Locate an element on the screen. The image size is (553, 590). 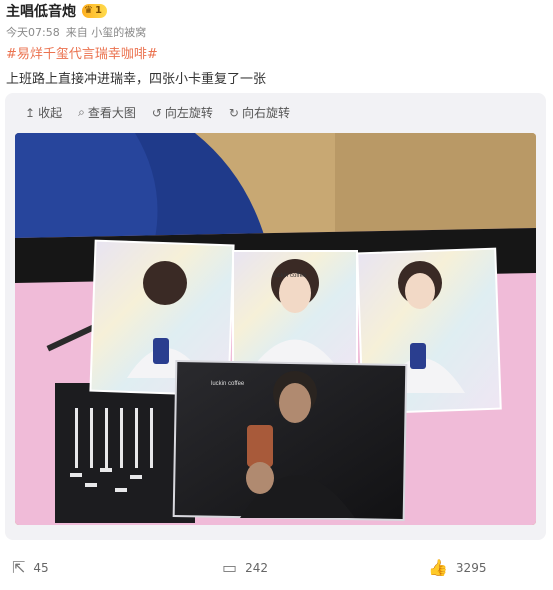
comment-button: ▭ 242 is located at coordinates (245, 567).